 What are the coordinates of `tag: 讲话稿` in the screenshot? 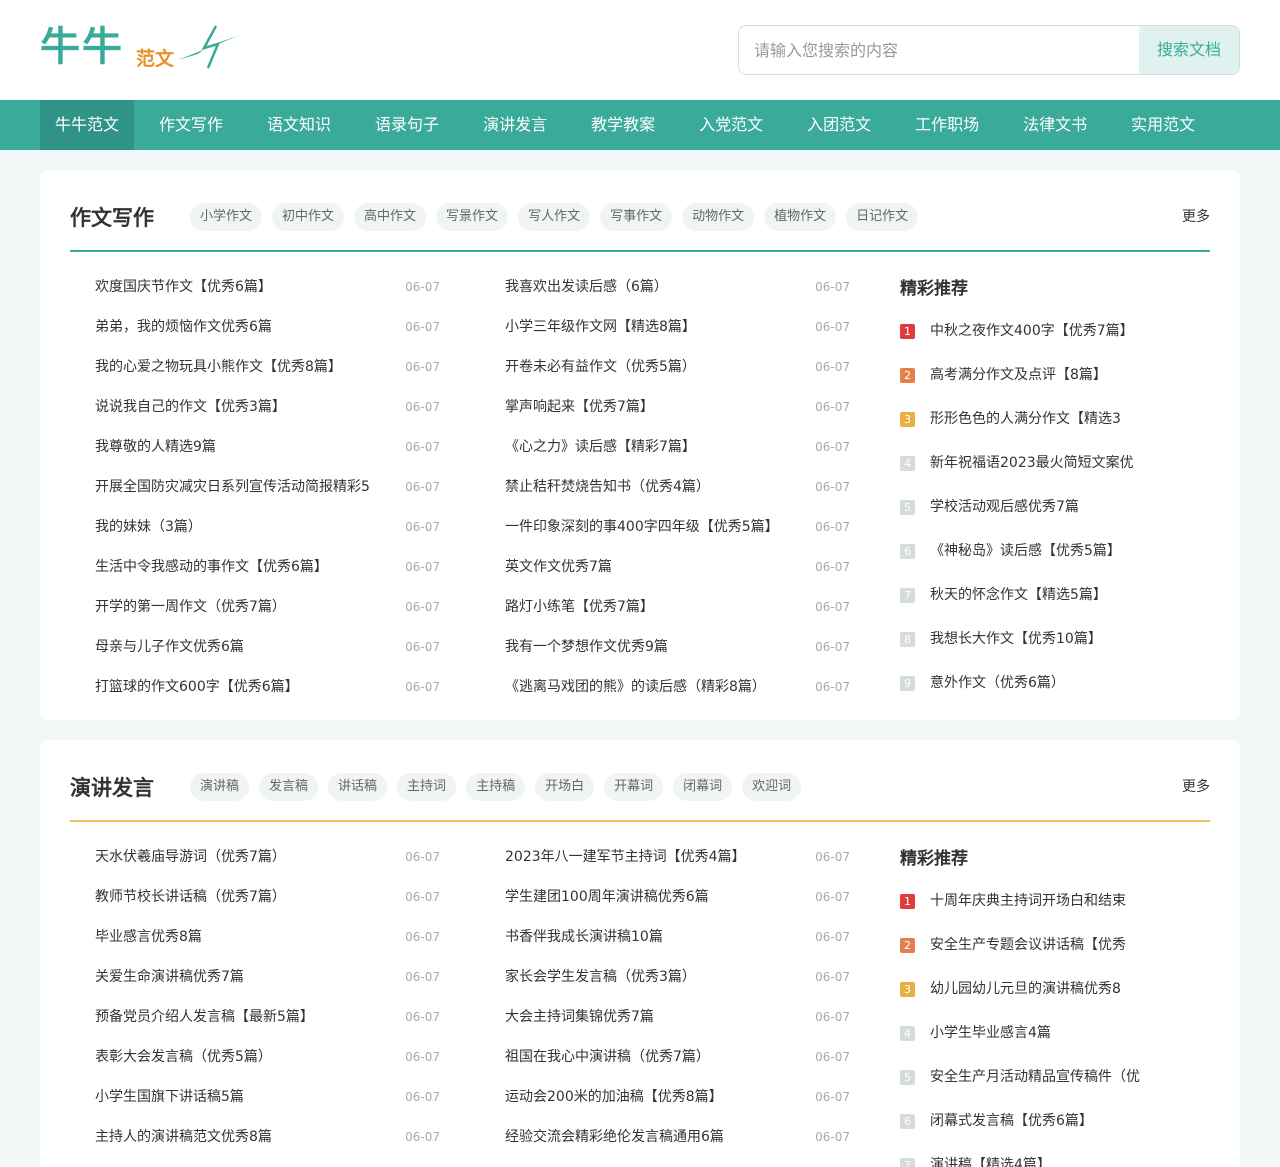 It's located at (358, 787).